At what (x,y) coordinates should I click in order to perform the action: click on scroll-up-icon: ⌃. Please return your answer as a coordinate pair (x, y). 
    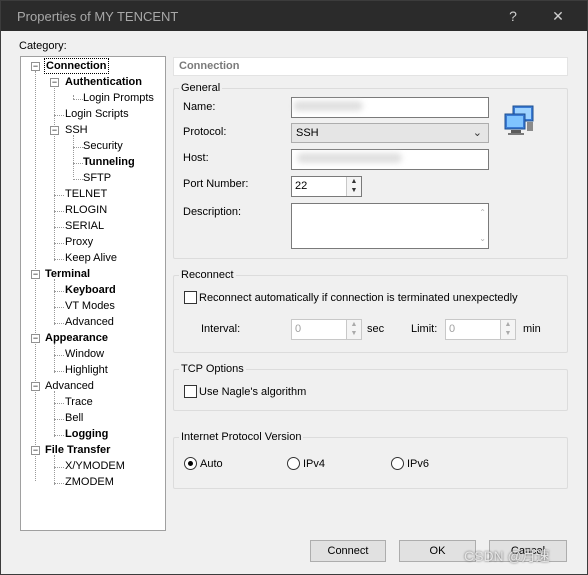
    Looking at the image, I should click on (482, 212).